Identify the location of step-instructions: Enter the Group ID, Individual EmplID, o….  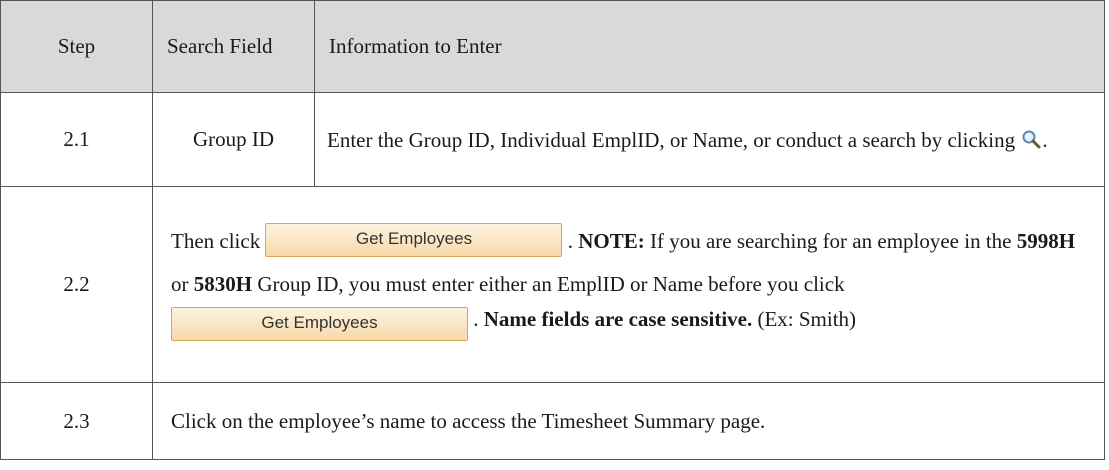
(709, 139).